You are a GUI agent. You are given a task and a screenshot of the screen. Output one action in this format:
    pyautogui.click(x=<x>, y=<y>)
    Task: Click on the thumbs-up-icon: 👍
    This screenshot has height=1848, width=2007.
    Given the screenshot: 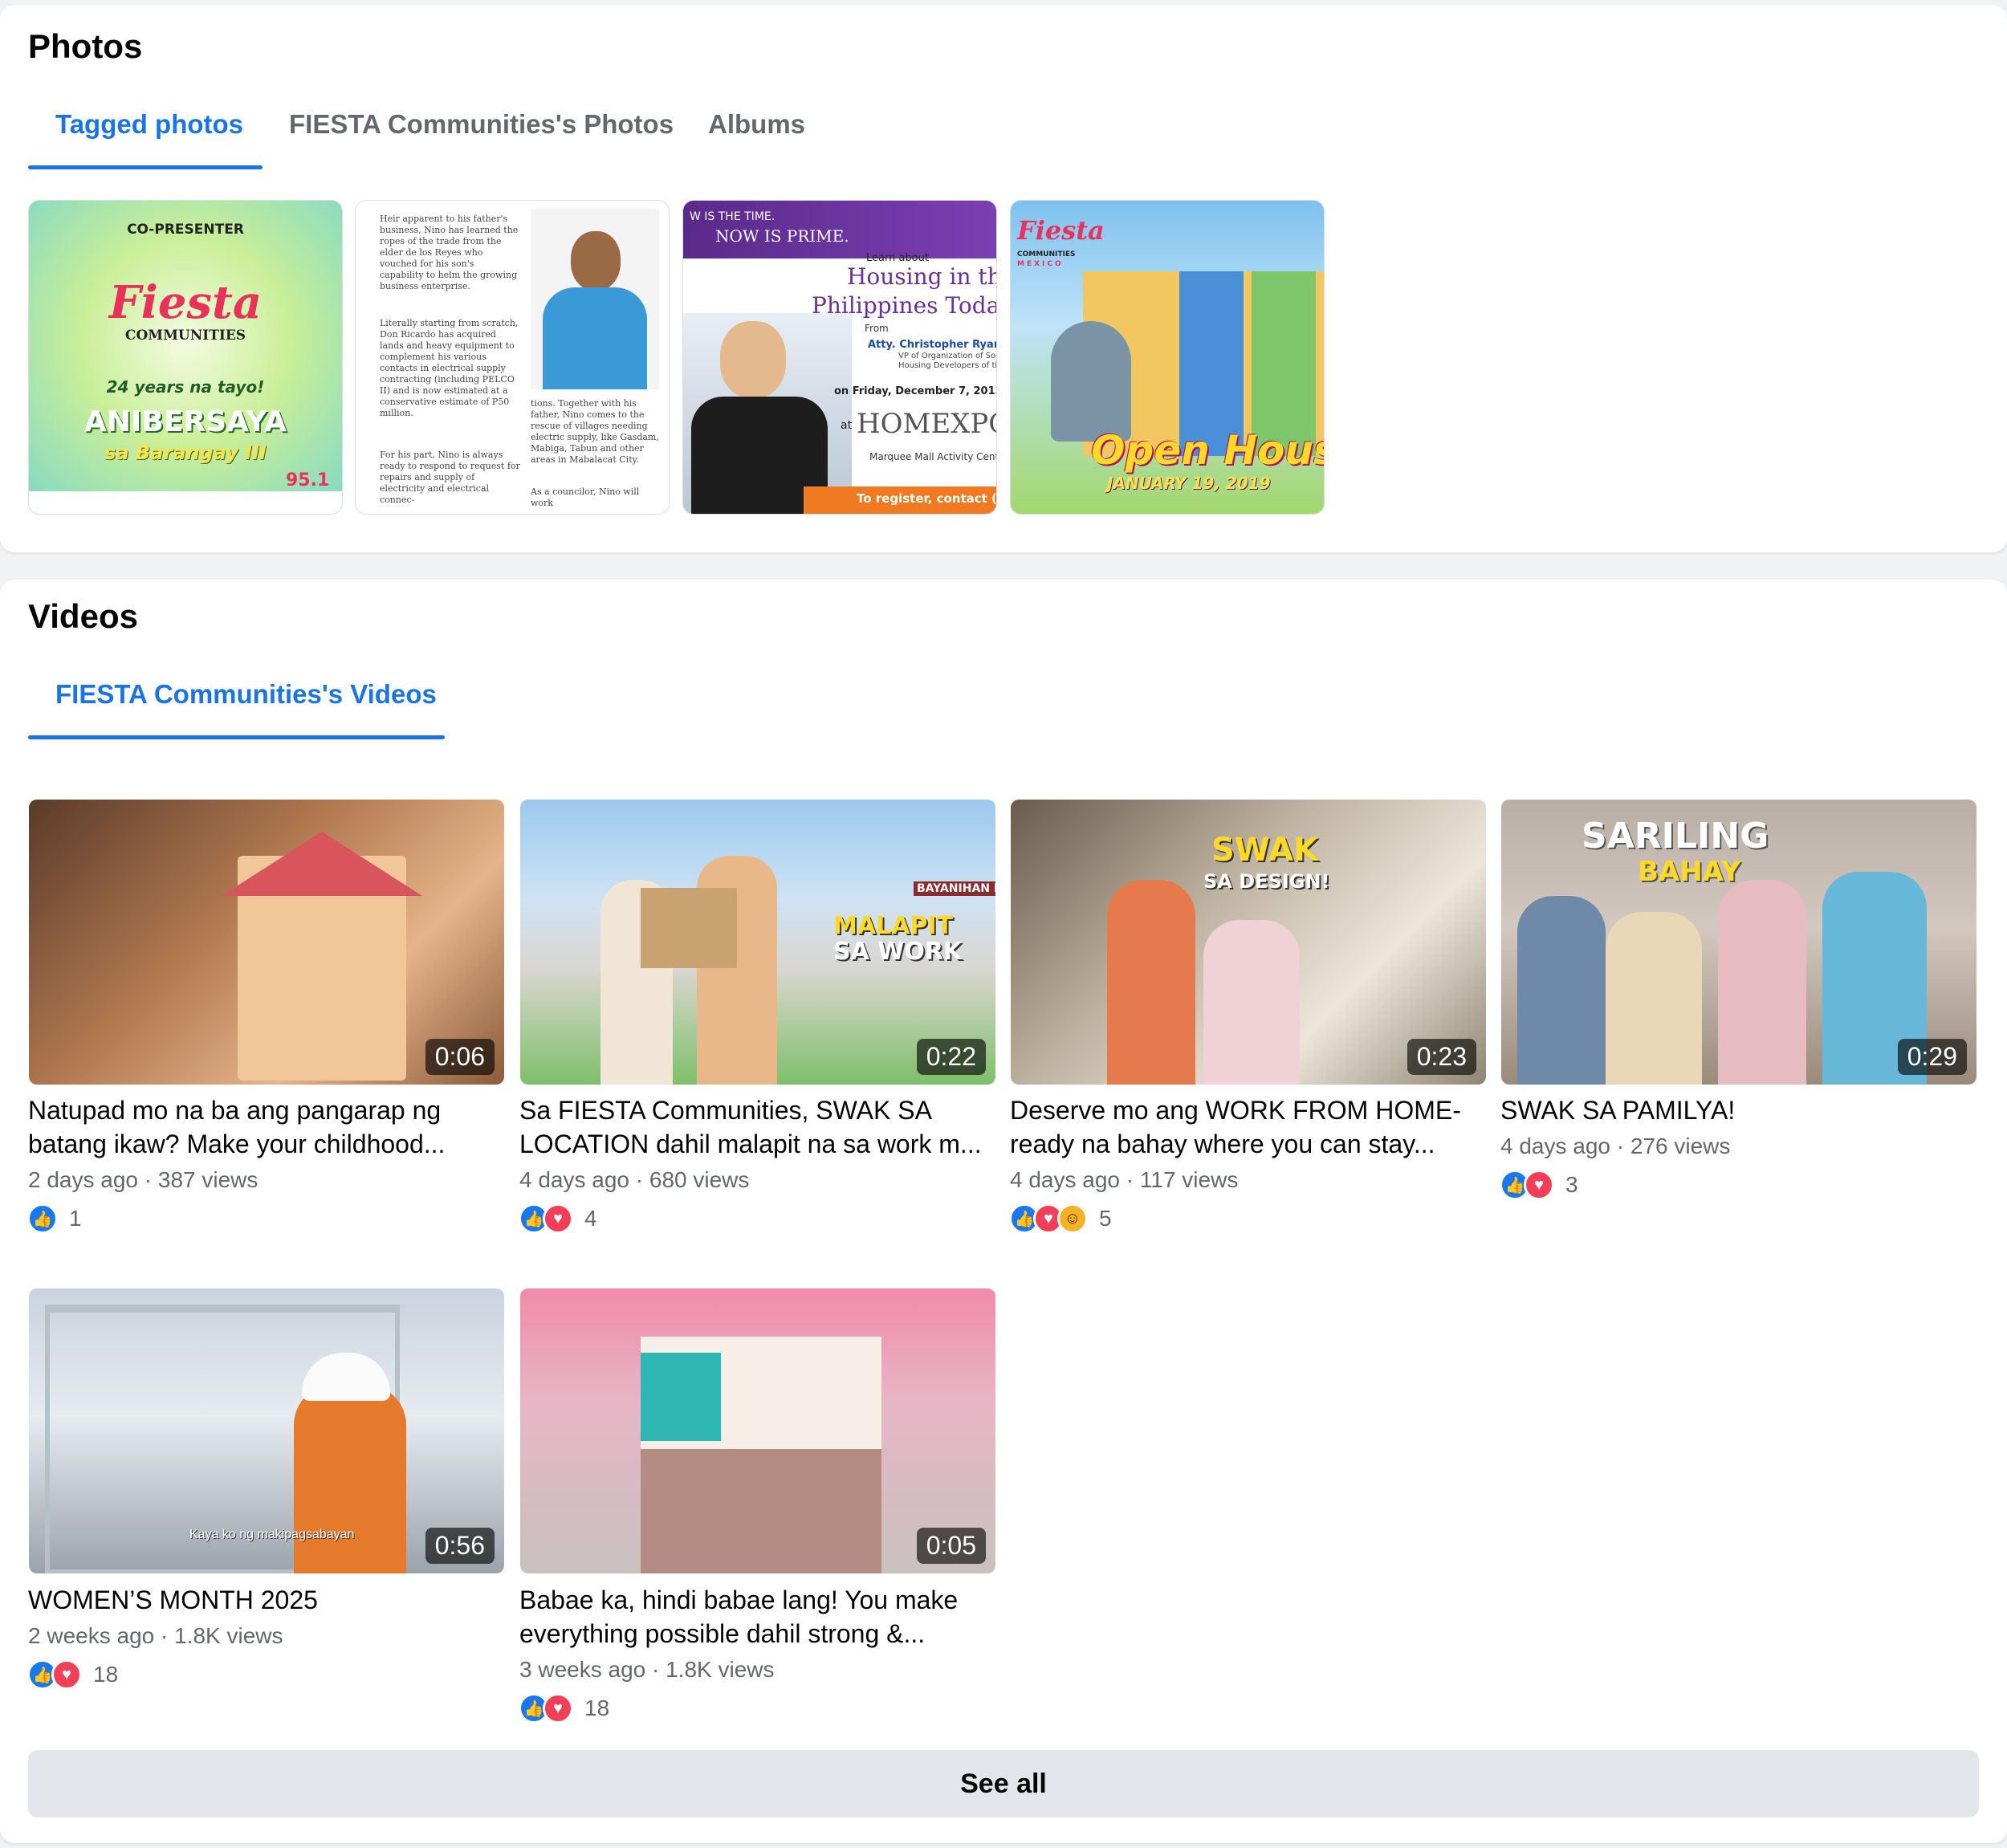 What is the action you would take?
    pyautogui.click(x=42, y=1218)
    